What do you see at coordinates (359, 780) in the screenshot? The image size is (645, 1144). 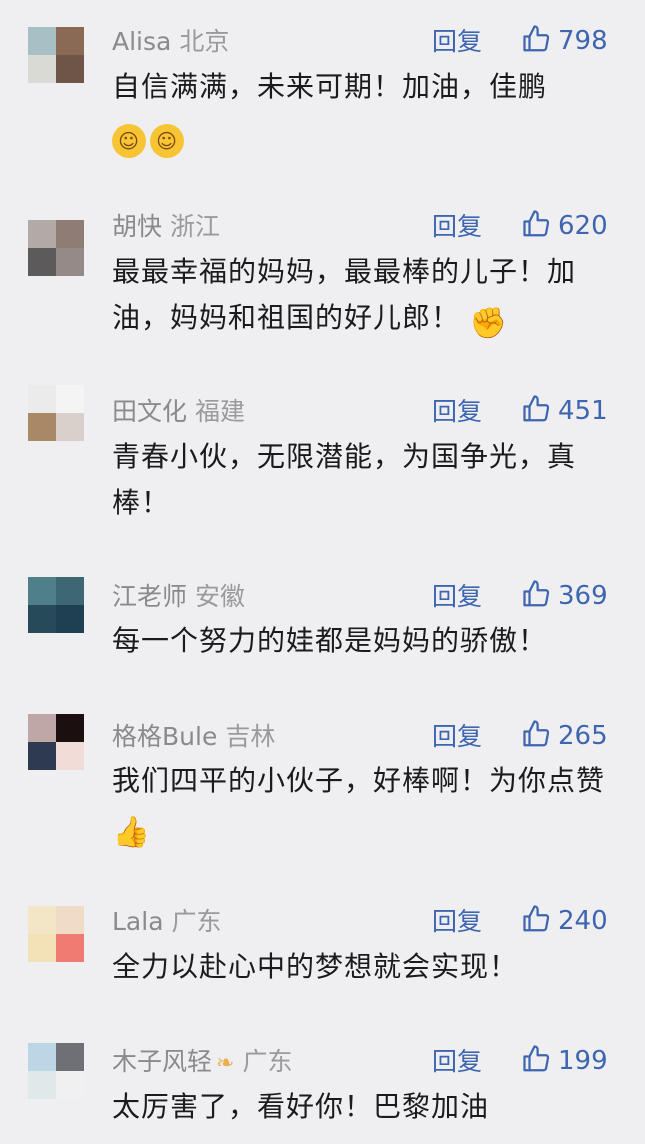 I see `comment-text-content: 我们四平的小伙子，好棒啊！为你点赞` at bounding box center [359, 780].